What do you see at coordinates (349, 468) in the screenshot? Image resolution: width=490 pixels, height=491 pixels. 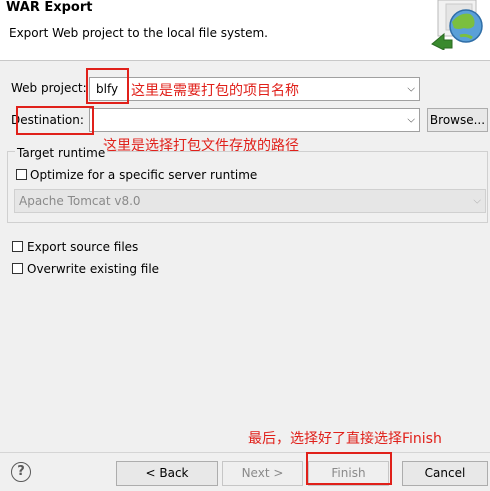 I see `annotation-box-finish` at bounding box center [349, 468].